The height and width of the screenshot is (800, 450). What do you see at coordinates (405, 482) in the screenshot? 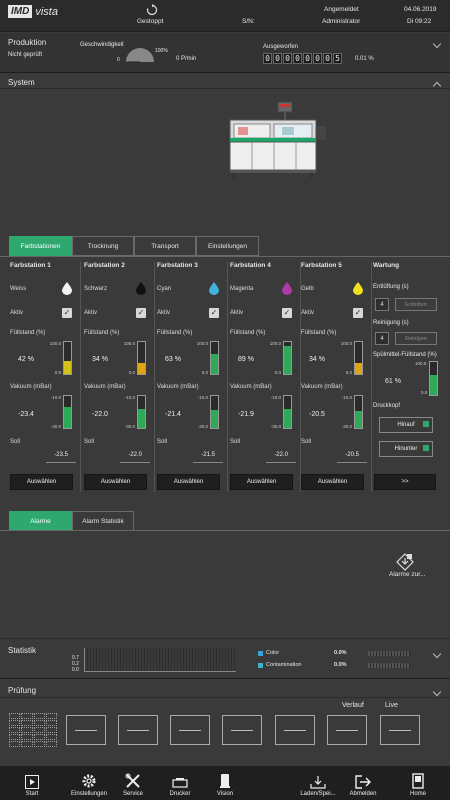
I see `more-button: >>` at bounding box center [405, 482].